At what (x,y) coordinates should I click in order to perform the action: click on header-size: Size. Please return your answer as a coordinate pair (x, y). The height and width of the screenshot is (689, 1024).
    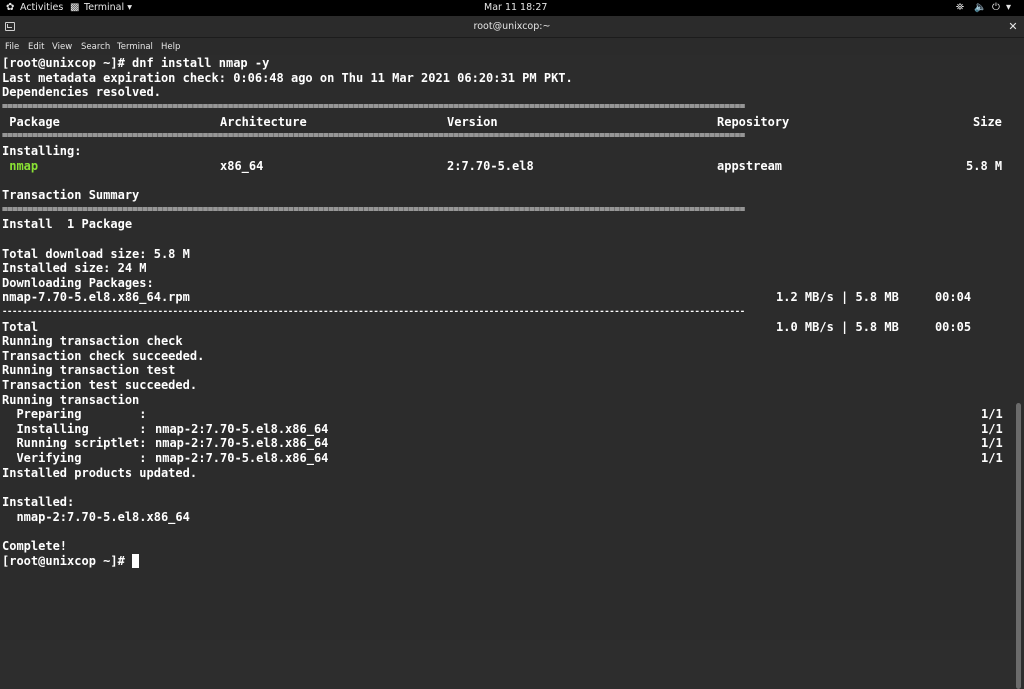
    Looking at the image, I should click on (987, 122).